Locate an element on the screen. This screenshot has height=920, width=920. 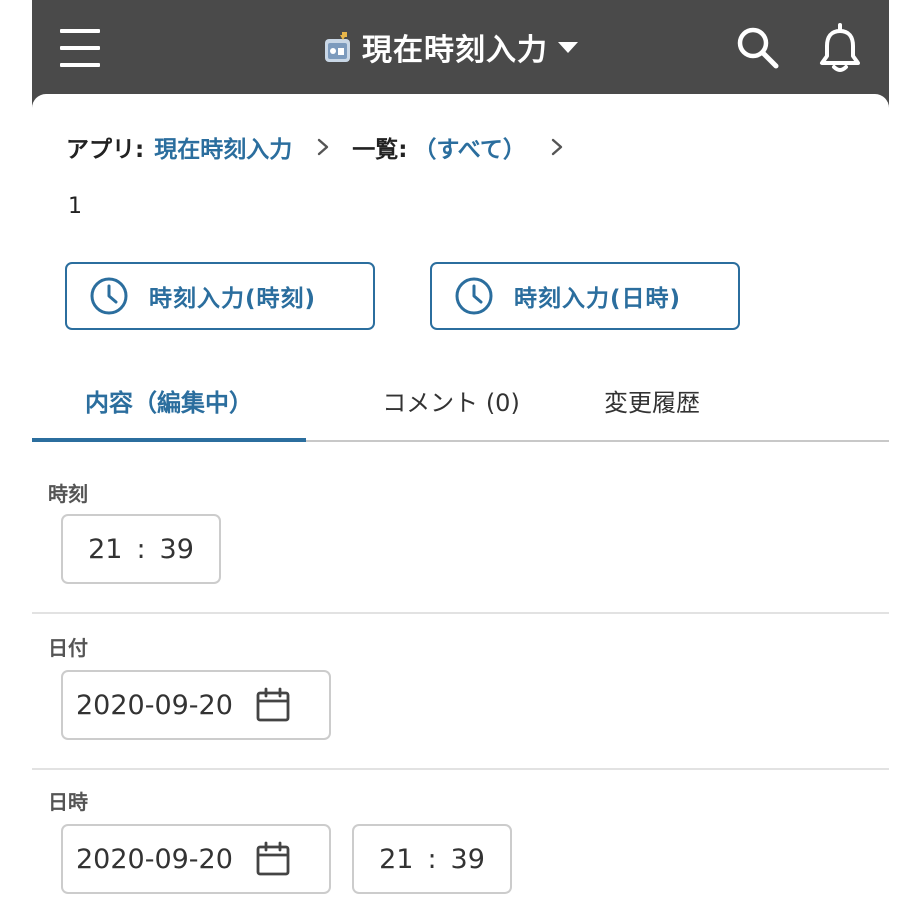
tab-history: 変更履歴 is located at coordinates (652, 400).